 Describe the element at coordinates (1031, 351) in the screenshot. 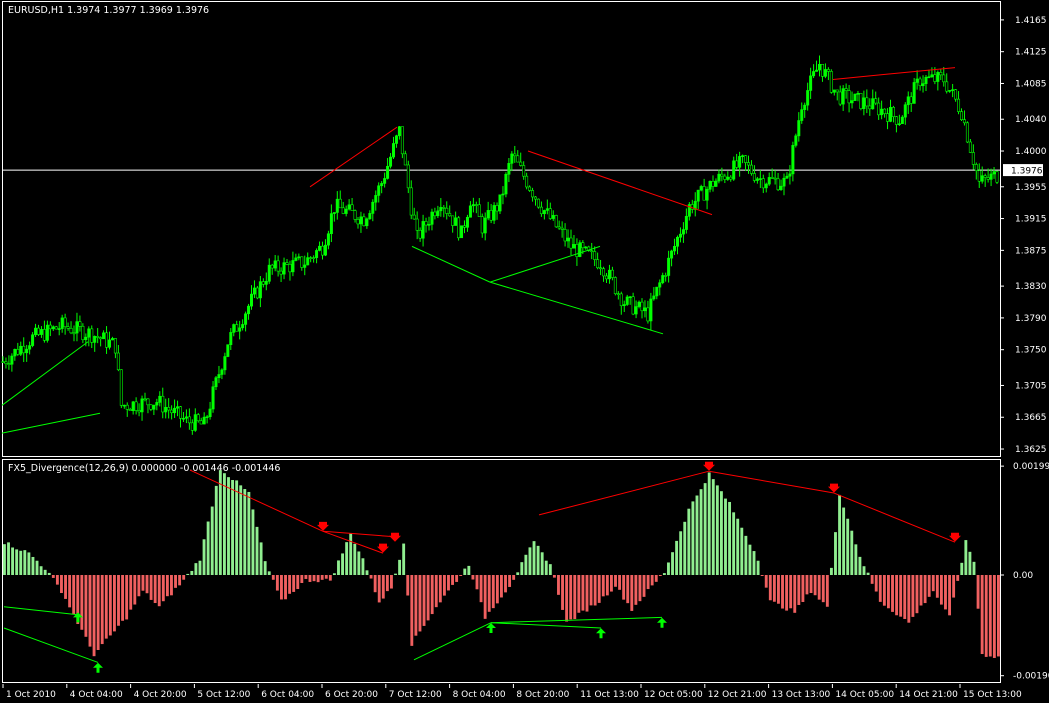

I see `price-tick-label: 1.3750` at that location.